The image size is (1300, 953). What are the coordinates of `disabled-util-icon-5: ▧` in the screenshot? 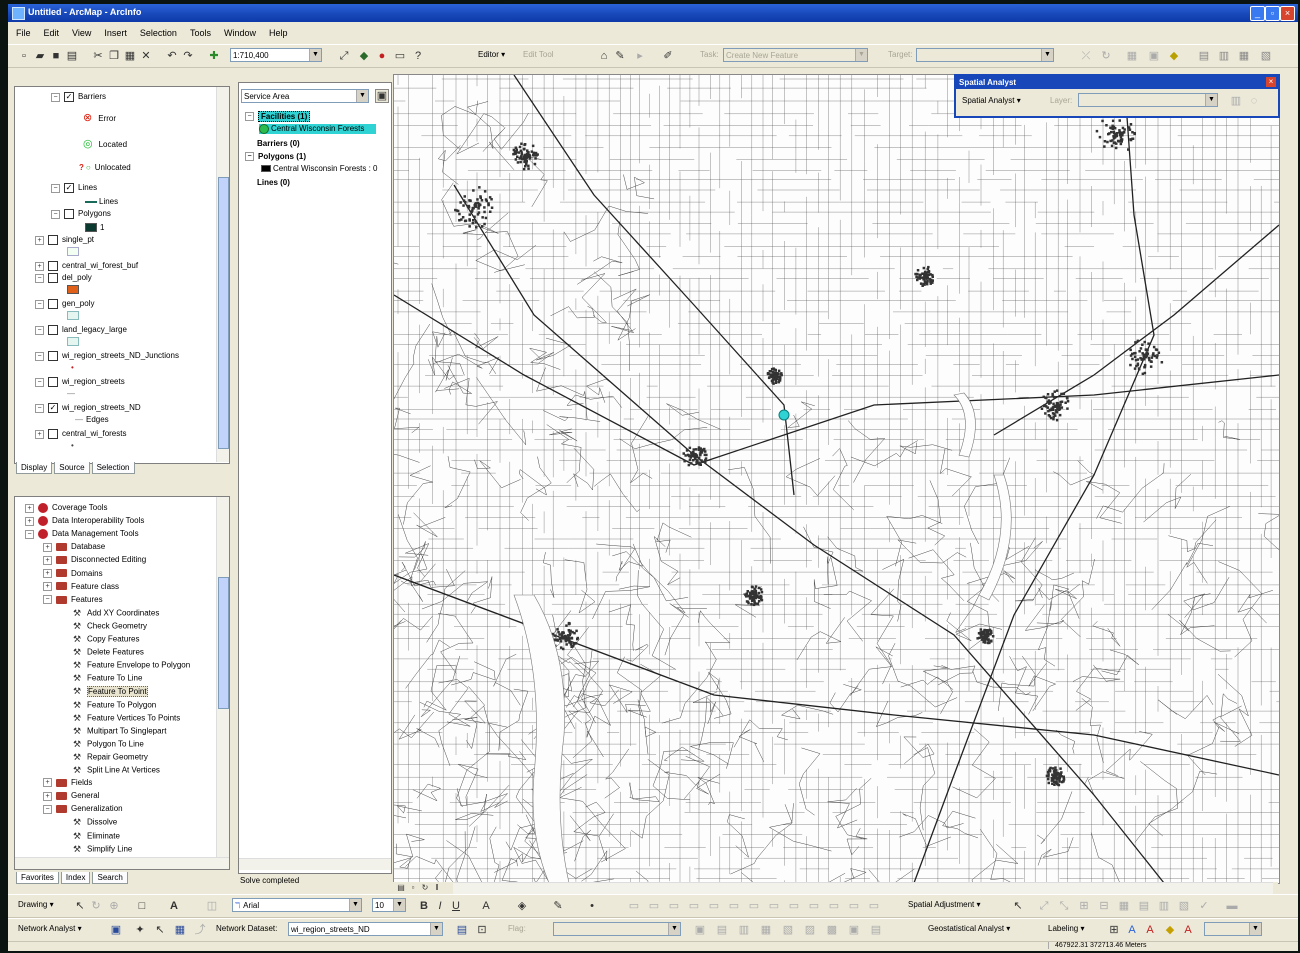 It's located at (788, 930).